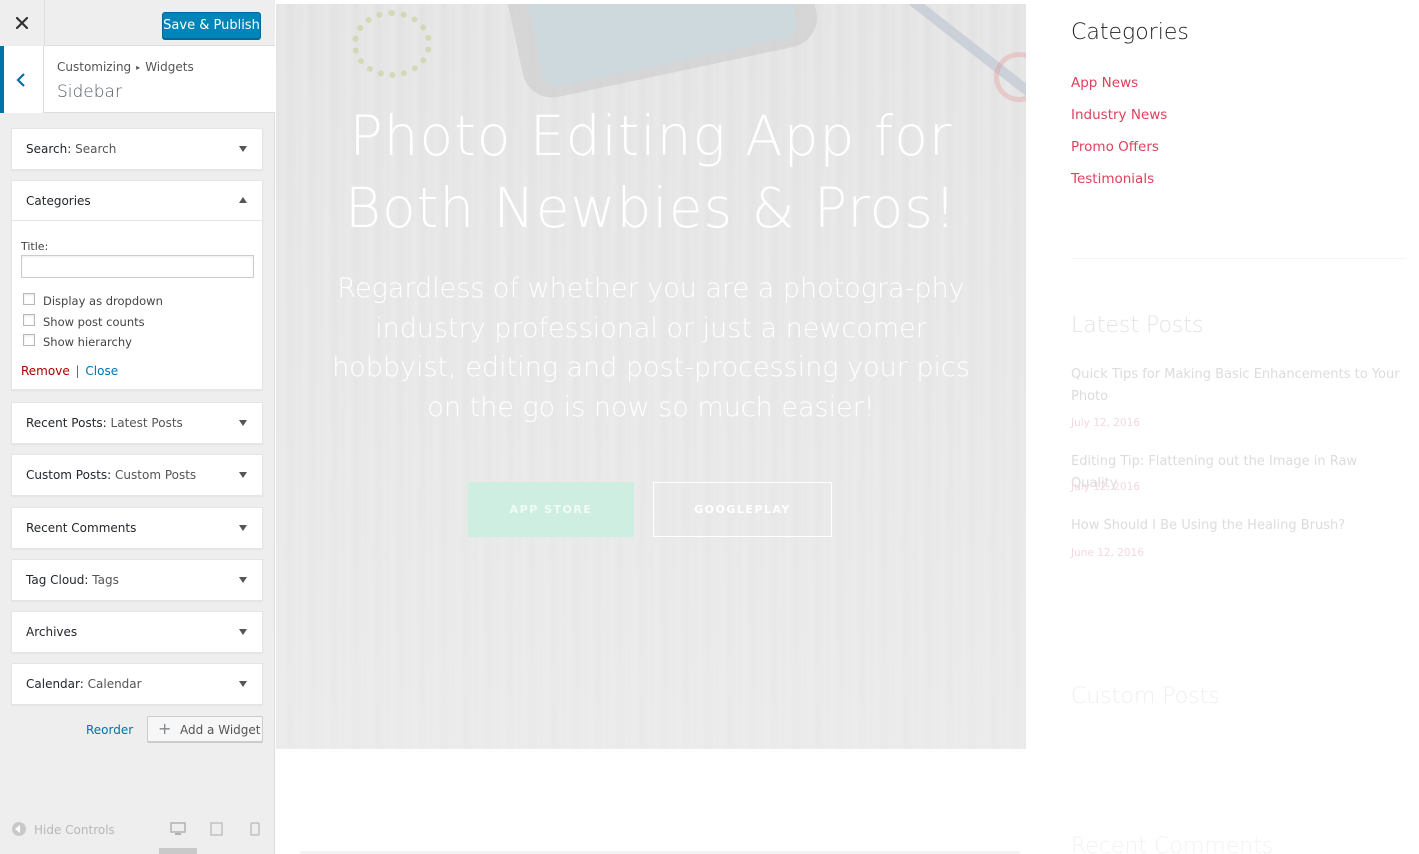 This screenshot has height=854, width=1419. Describe the element at coordinates (103, 301) in the screenshot. I see `checkbox-label: Display as dropdown` at that location.